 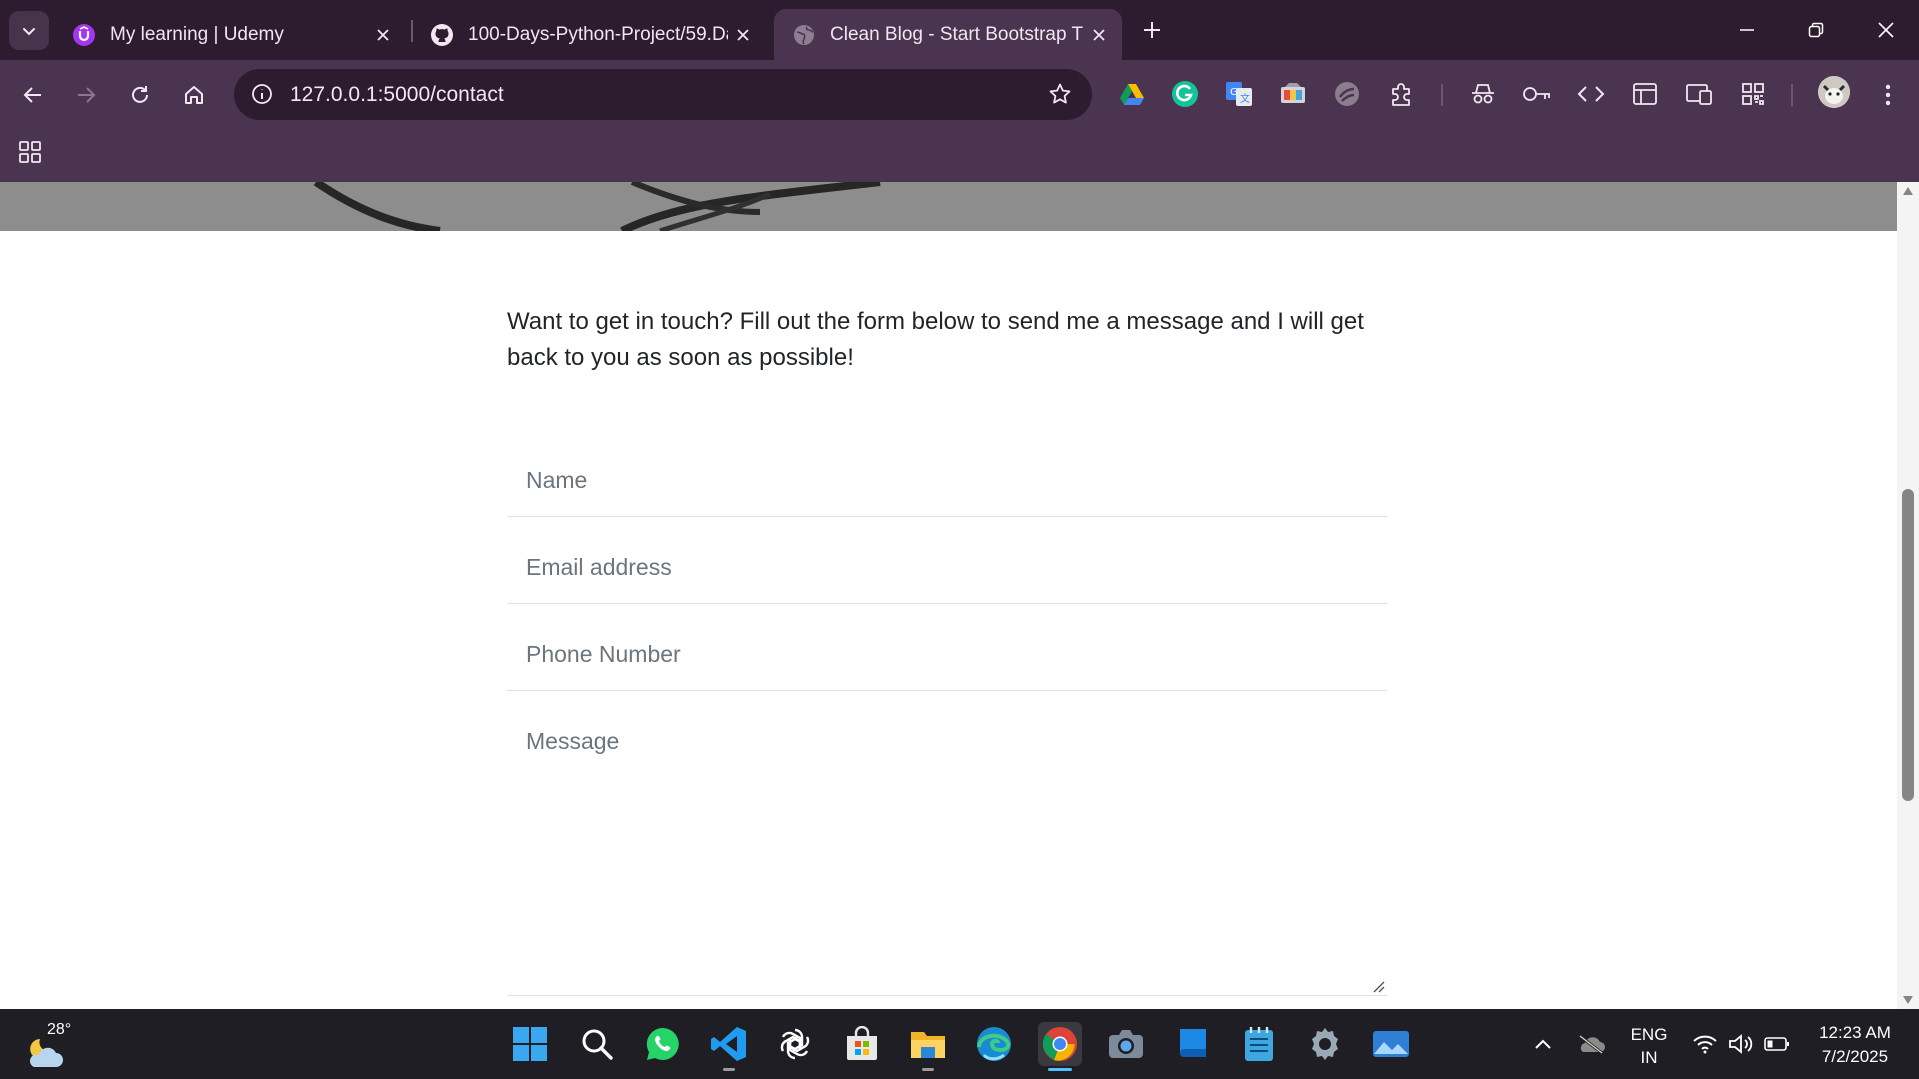 What do you see at coordinates (1193, 1044) in the screenshot?
I see `book-app-icon` at bounding box center [1193, 1044].